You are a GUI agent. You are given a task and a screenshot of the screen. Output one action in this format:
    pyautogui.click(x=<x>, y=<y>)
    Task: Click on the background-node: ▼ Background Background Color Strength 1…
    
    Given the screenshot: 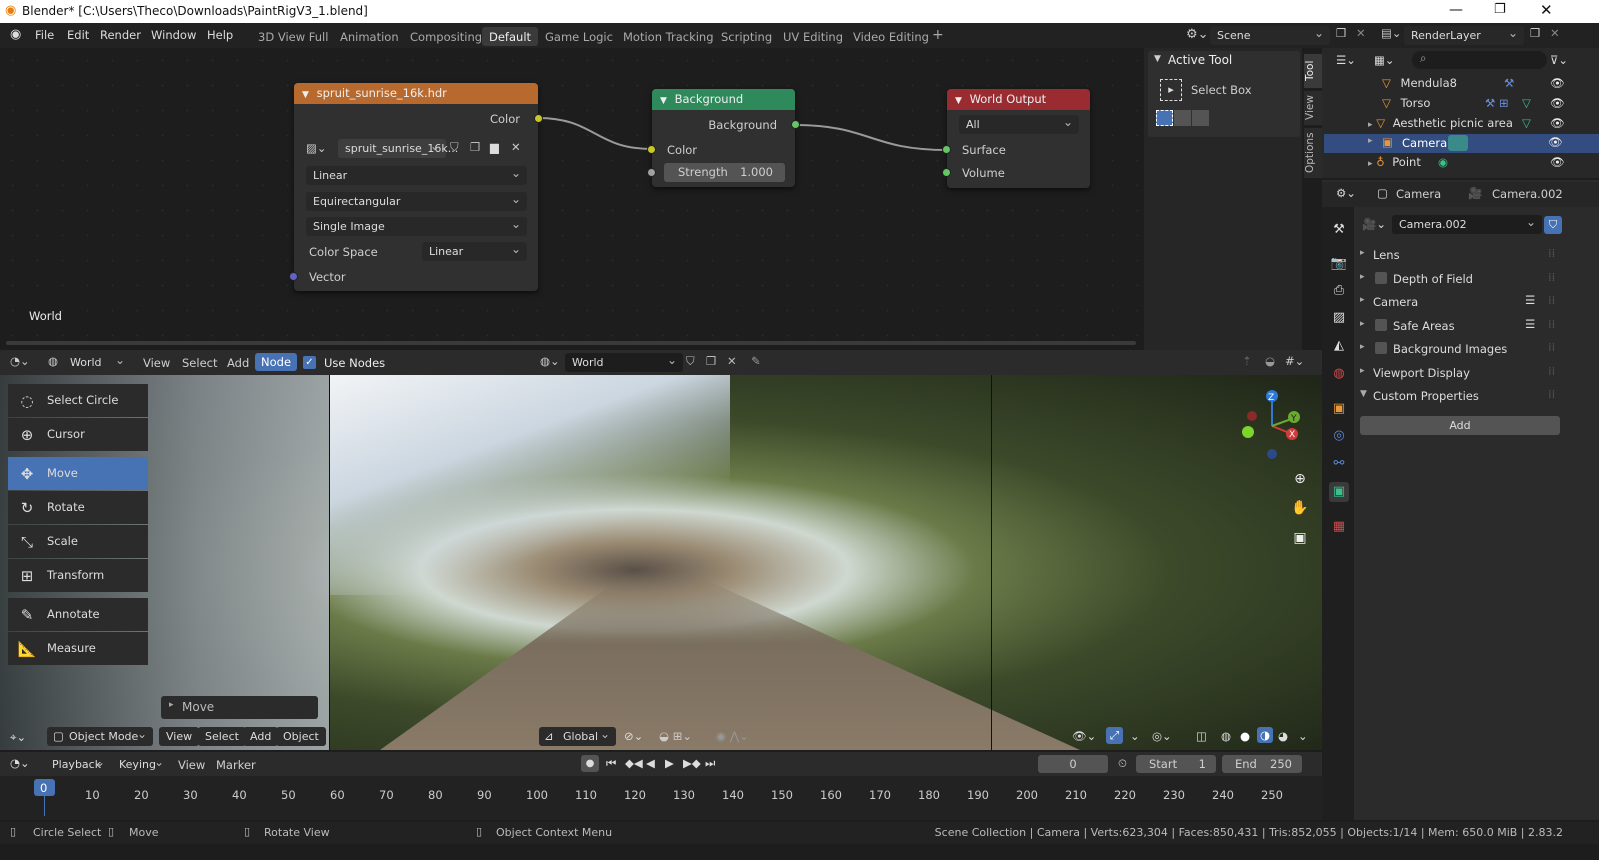 What is the action you would take?
    pyautogui.click(x=723, y=138)
    